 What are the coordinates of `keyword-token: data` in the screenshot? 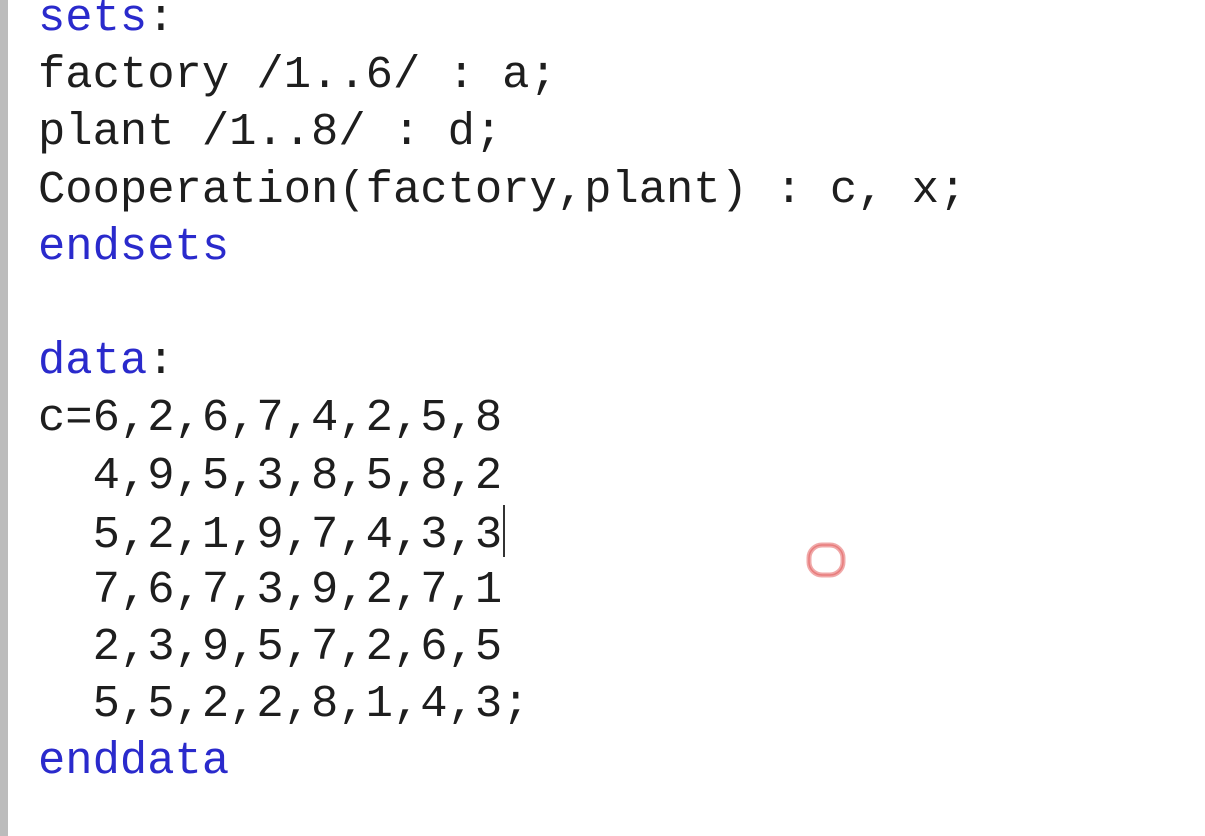 It's located at (93, 361).